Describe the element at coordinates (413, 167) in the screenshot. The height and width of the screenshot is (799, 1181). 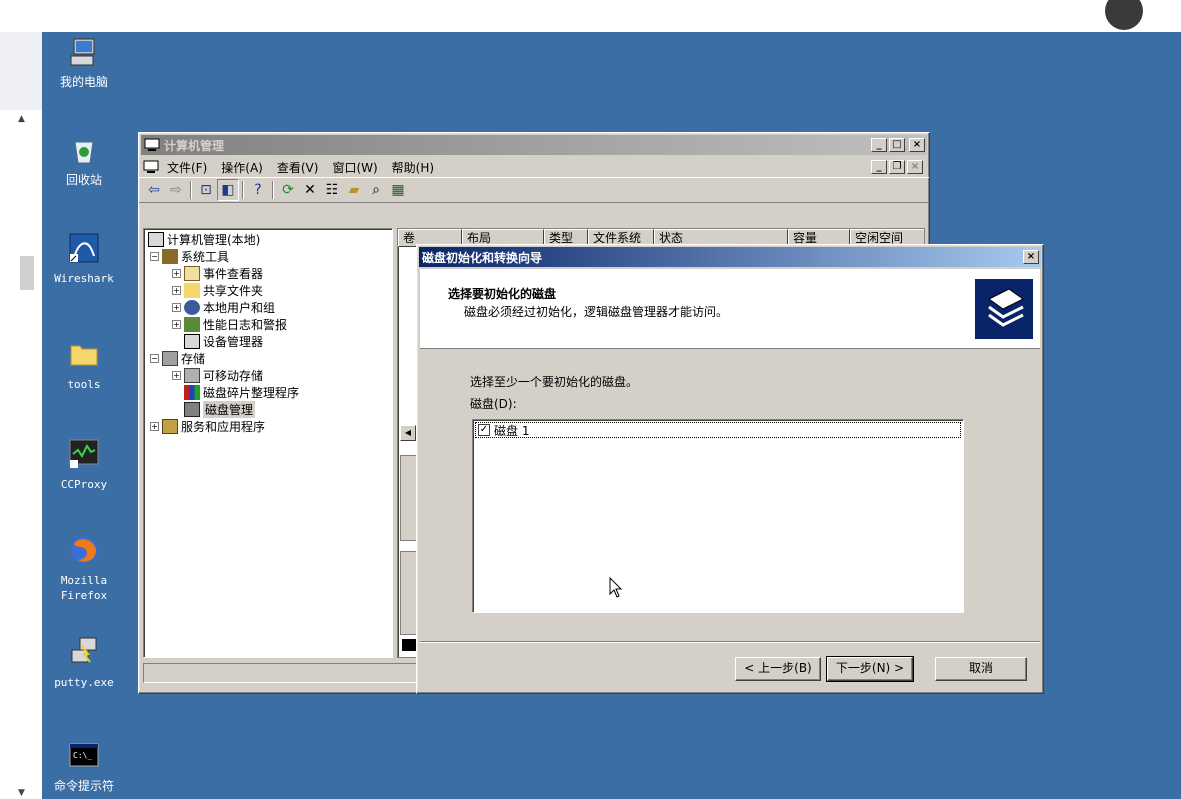
I see `menu-help: 帮助(H)` at that location.